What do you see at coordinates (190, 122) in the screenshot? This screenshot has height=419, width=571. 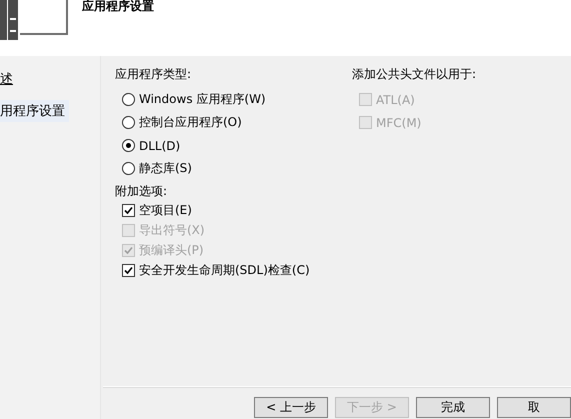 I see `radio-label: 控制台应用程序(O)` at bounding box center [190, 122].